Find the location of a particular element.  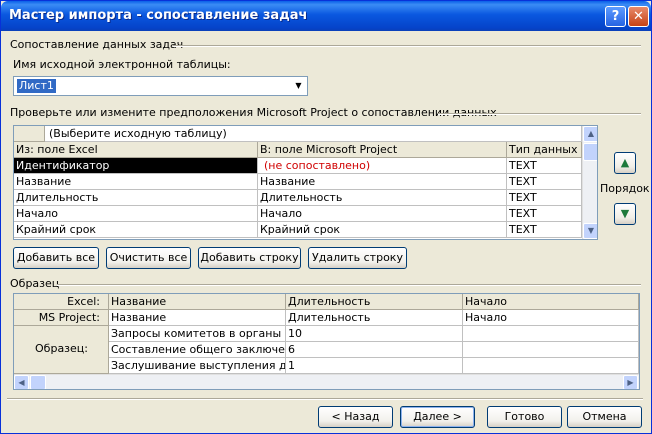

sample-data-cell: 10 is located at coordinates (374, 334).